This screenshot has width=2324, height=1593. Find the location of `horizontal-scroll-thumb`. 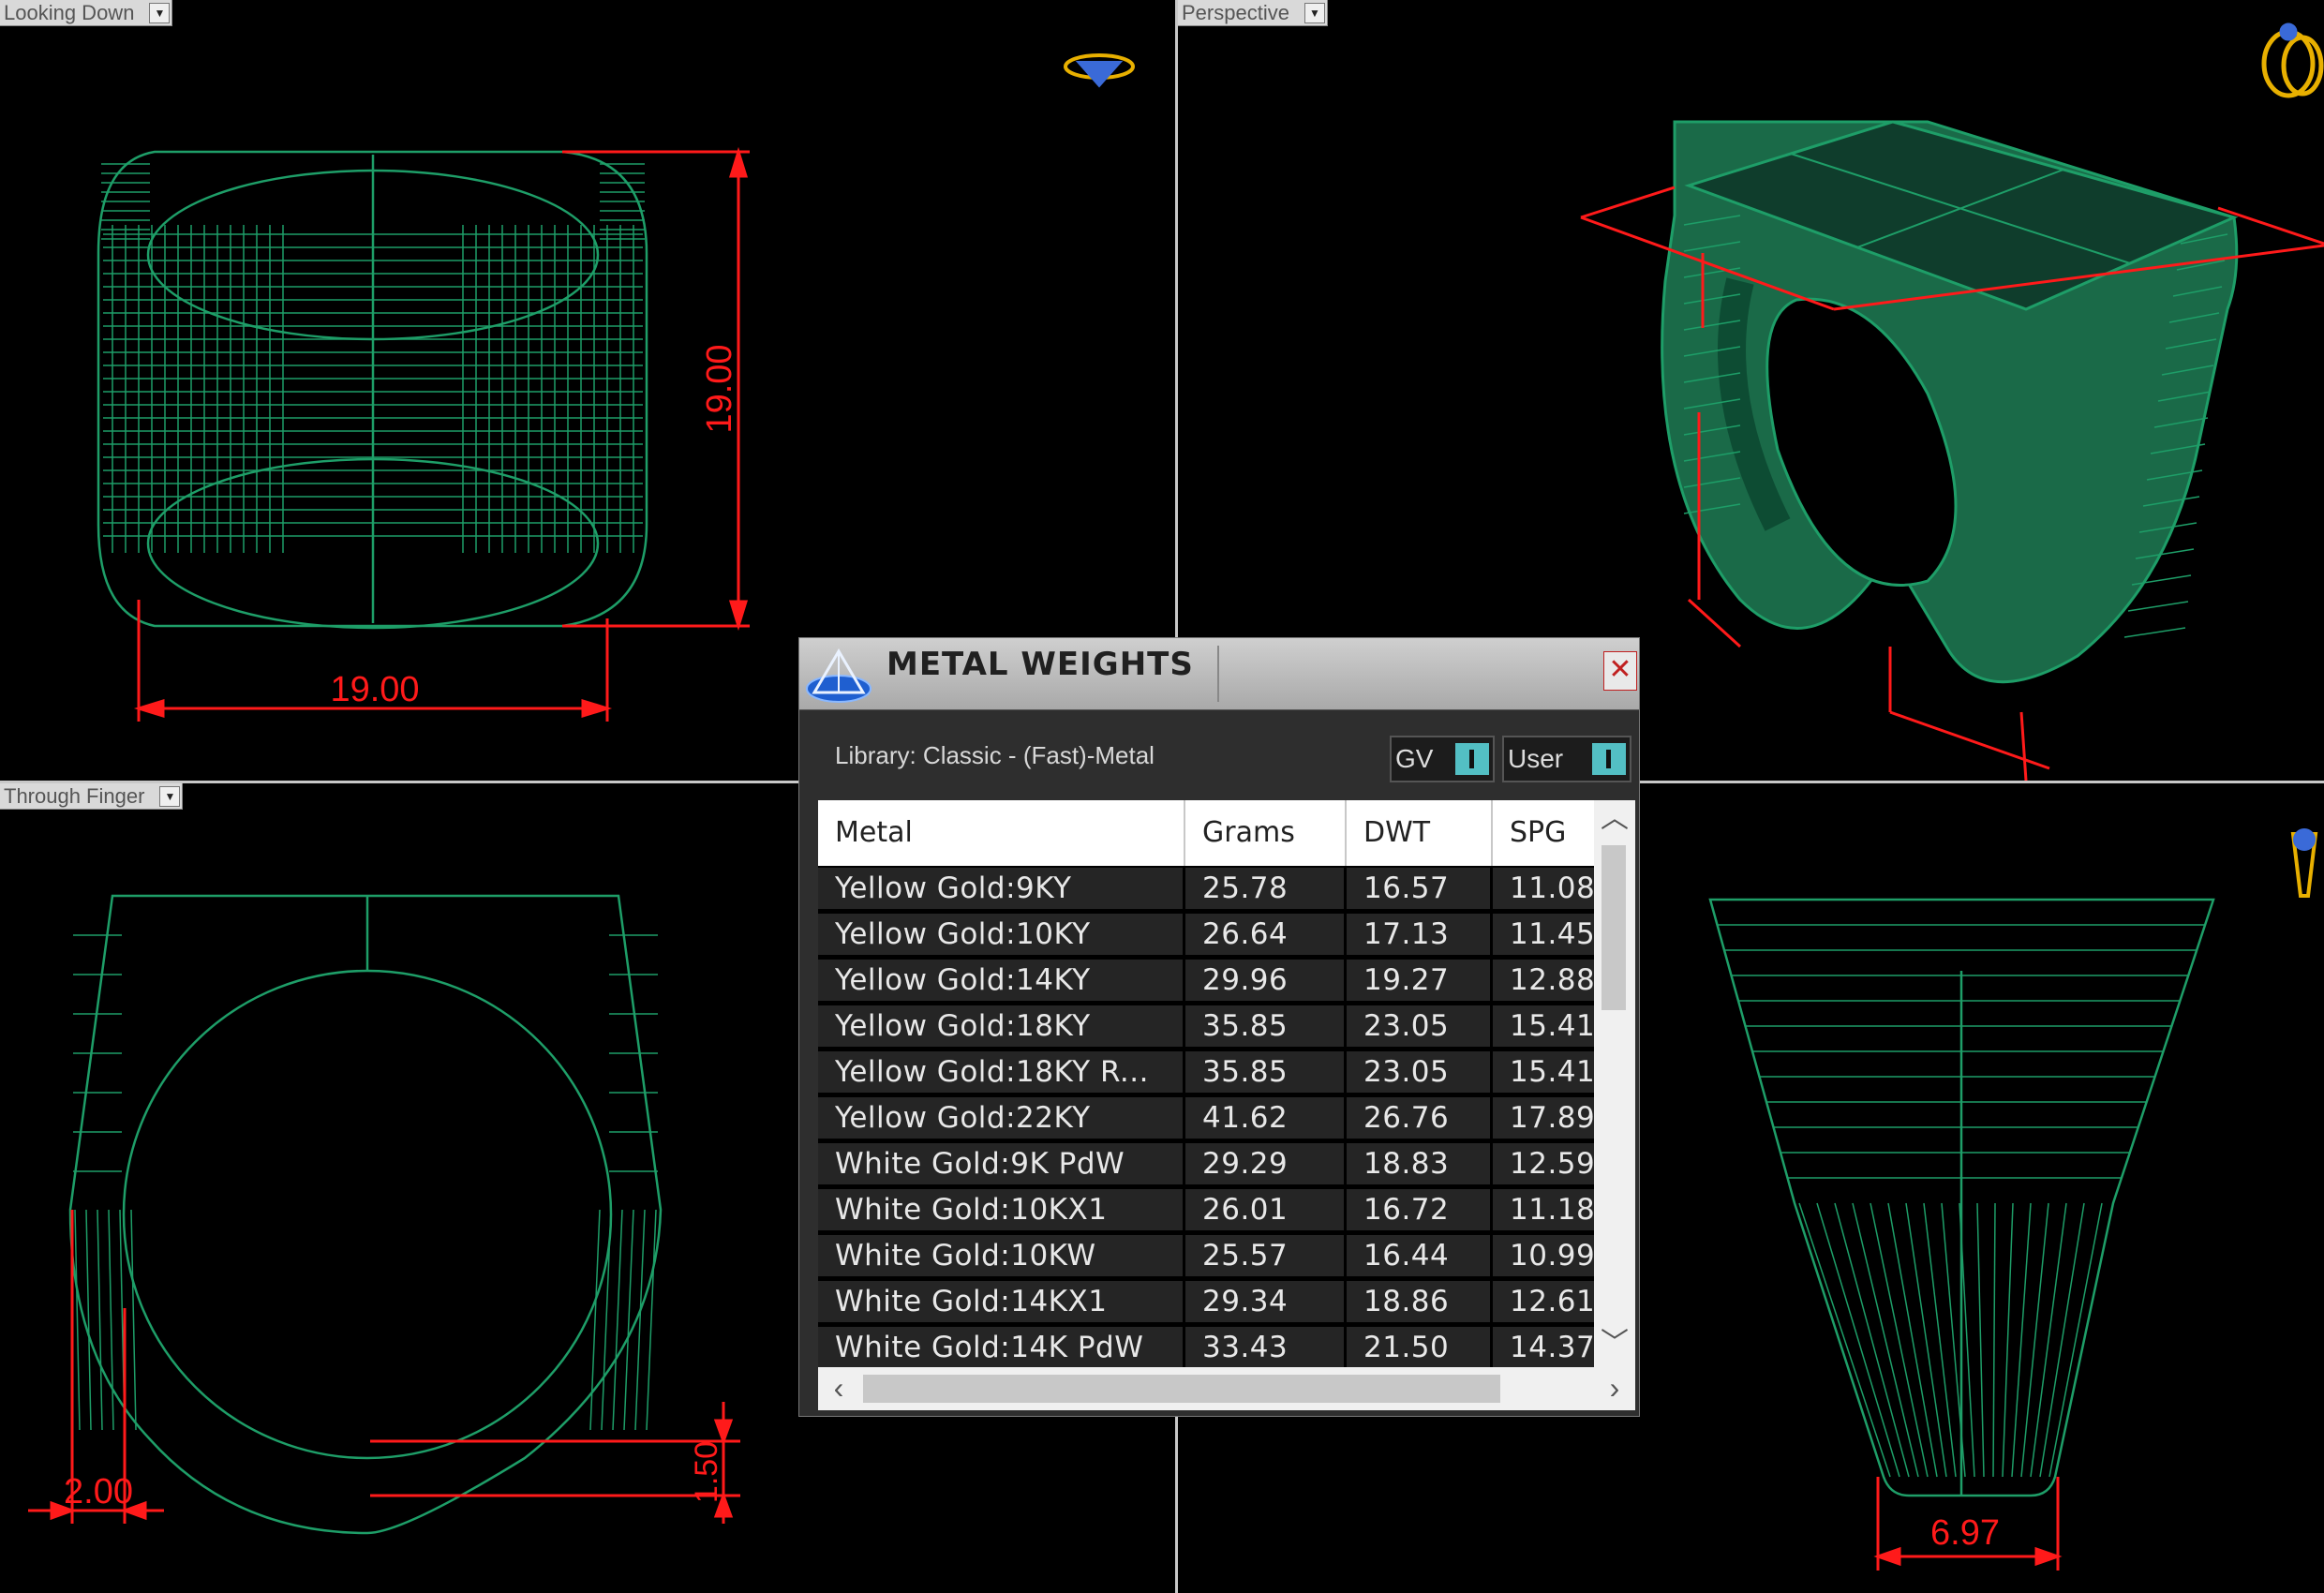

horizontal-scroll-thumb is located at coordinates (1181, 1389).